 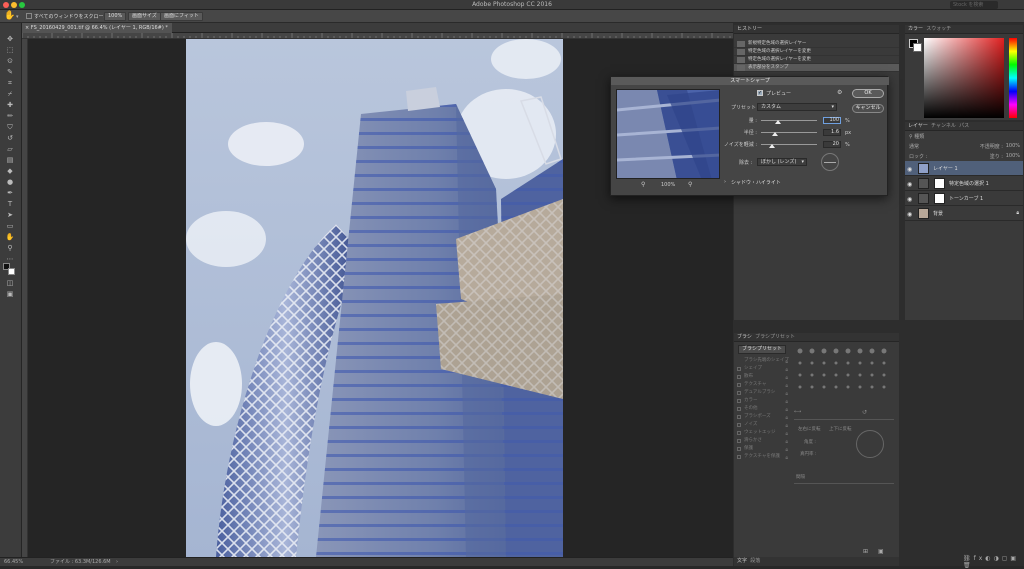 I want to click on pen-tool-icon: ✒, so click(x=10, y=193).